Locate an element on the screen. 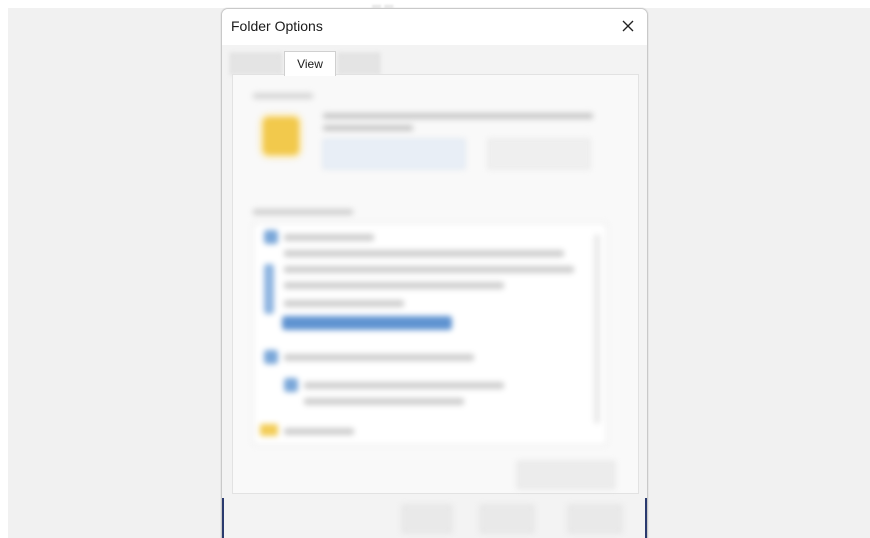  folder-node-icon is located at coordinates (269, 430).